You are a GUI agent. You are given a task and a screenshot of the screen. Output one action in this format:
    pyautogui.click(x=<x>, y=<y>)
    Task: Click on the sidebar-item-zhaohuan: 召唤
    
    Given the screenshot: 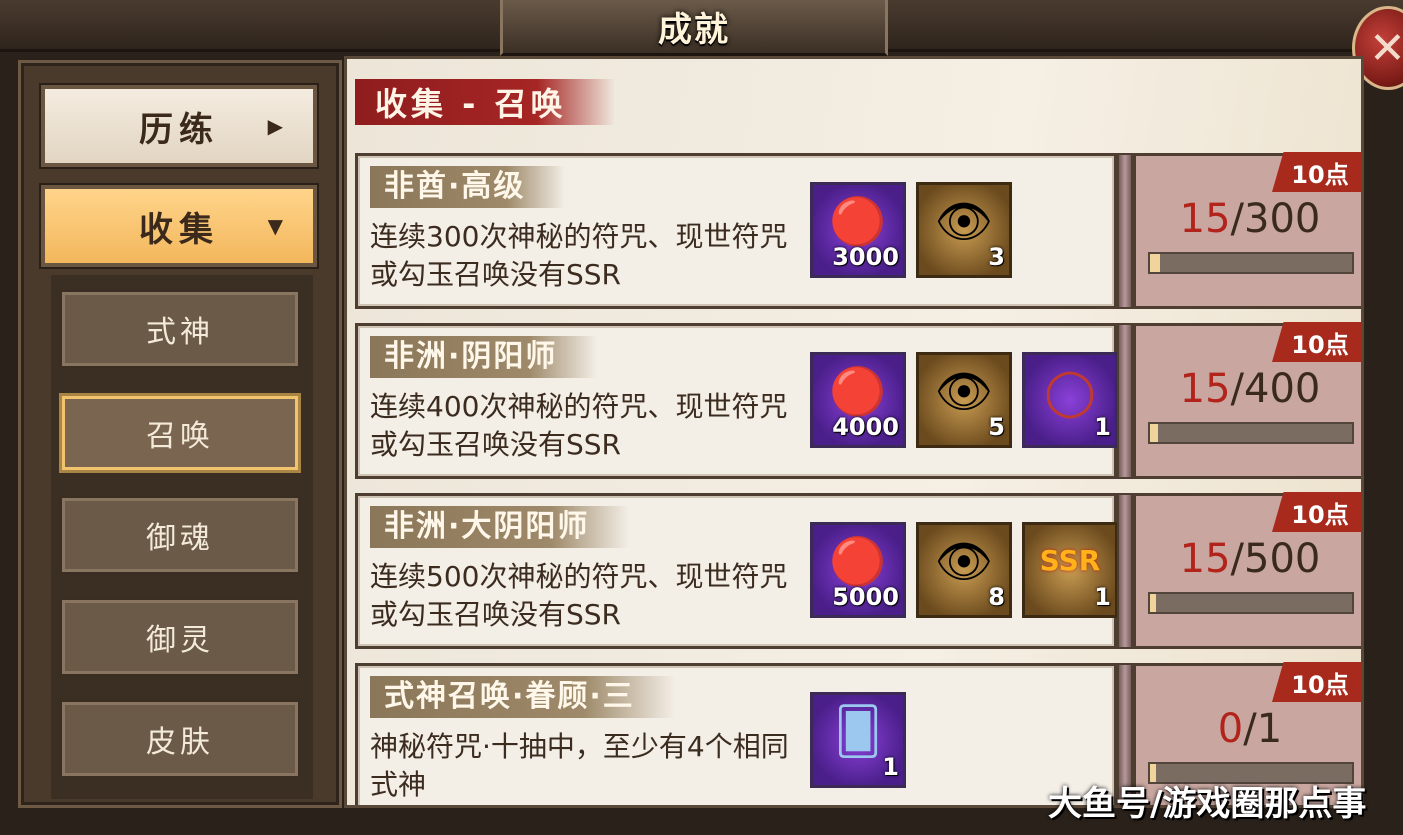 What is the action you would take?
    pyautogui.click(x=180, y=433)
    